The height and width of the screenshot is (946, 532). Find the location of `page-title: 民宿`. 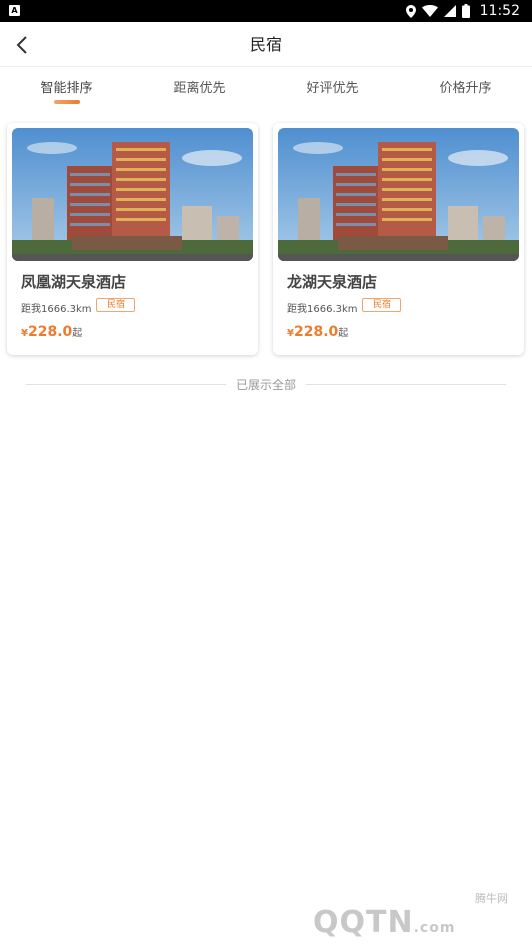

page-title: 民宿 is located at coordinates (265, 44).